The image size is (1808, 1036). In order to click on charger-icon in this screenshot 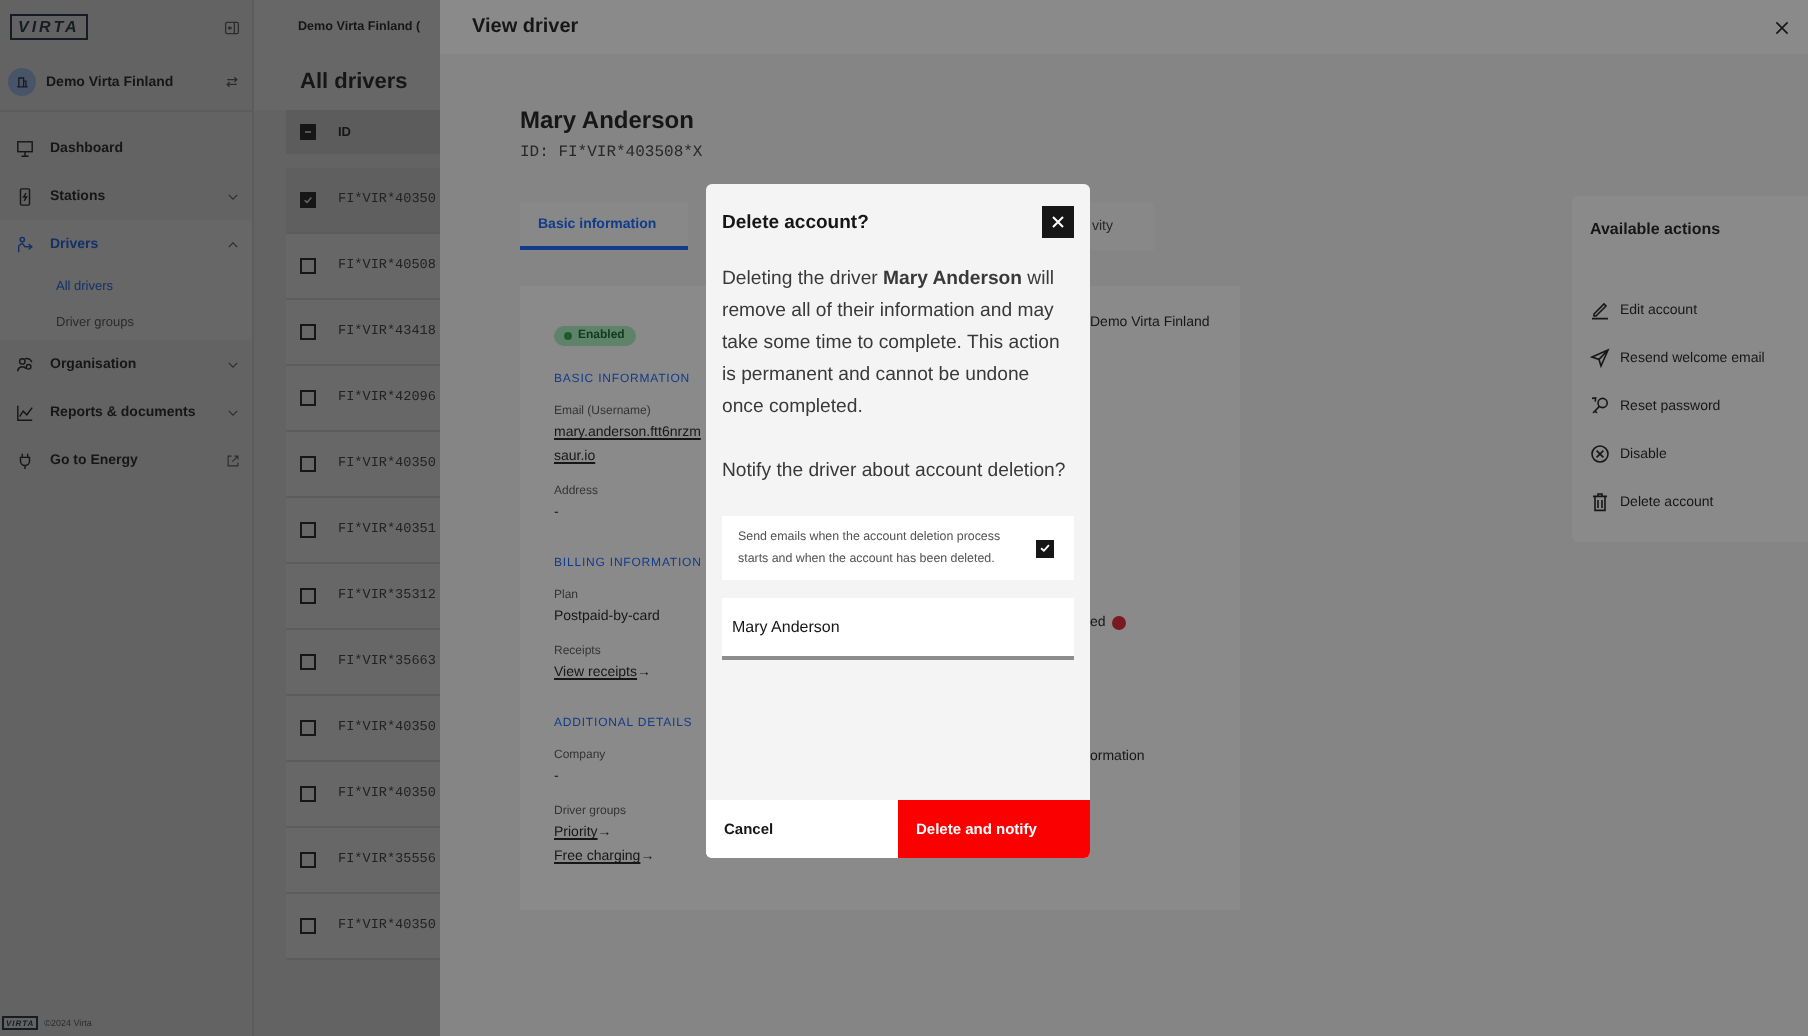, I will do `click(25, 196)`.